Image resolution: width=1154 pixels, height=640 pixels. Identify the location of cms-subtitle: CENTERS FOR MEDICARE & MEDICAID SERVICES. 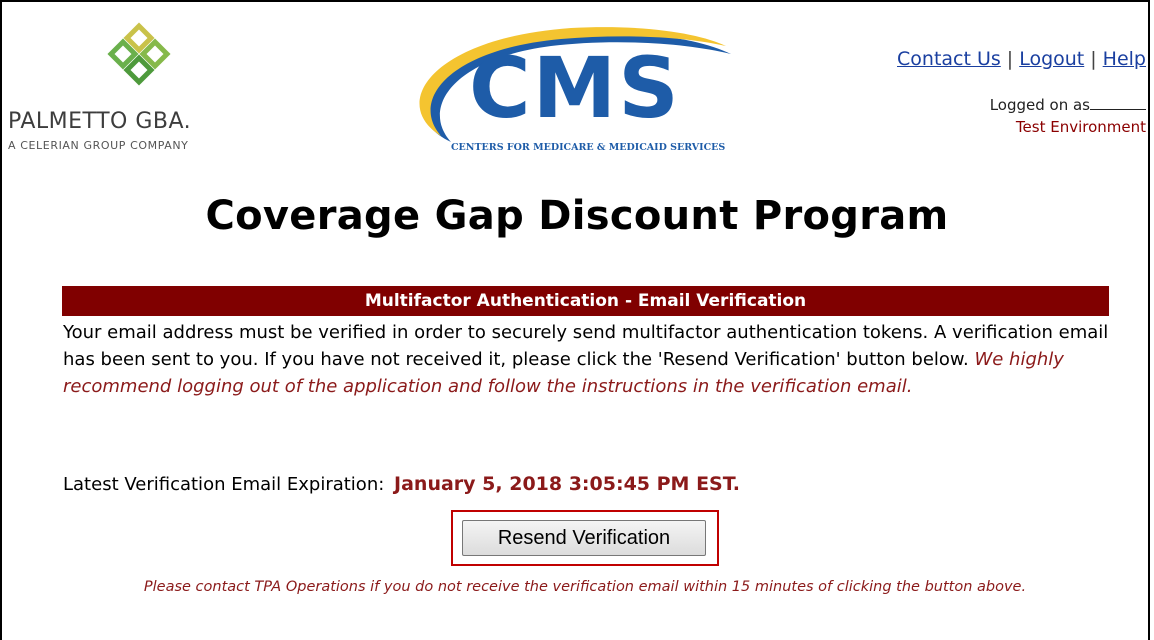
(588, 147).